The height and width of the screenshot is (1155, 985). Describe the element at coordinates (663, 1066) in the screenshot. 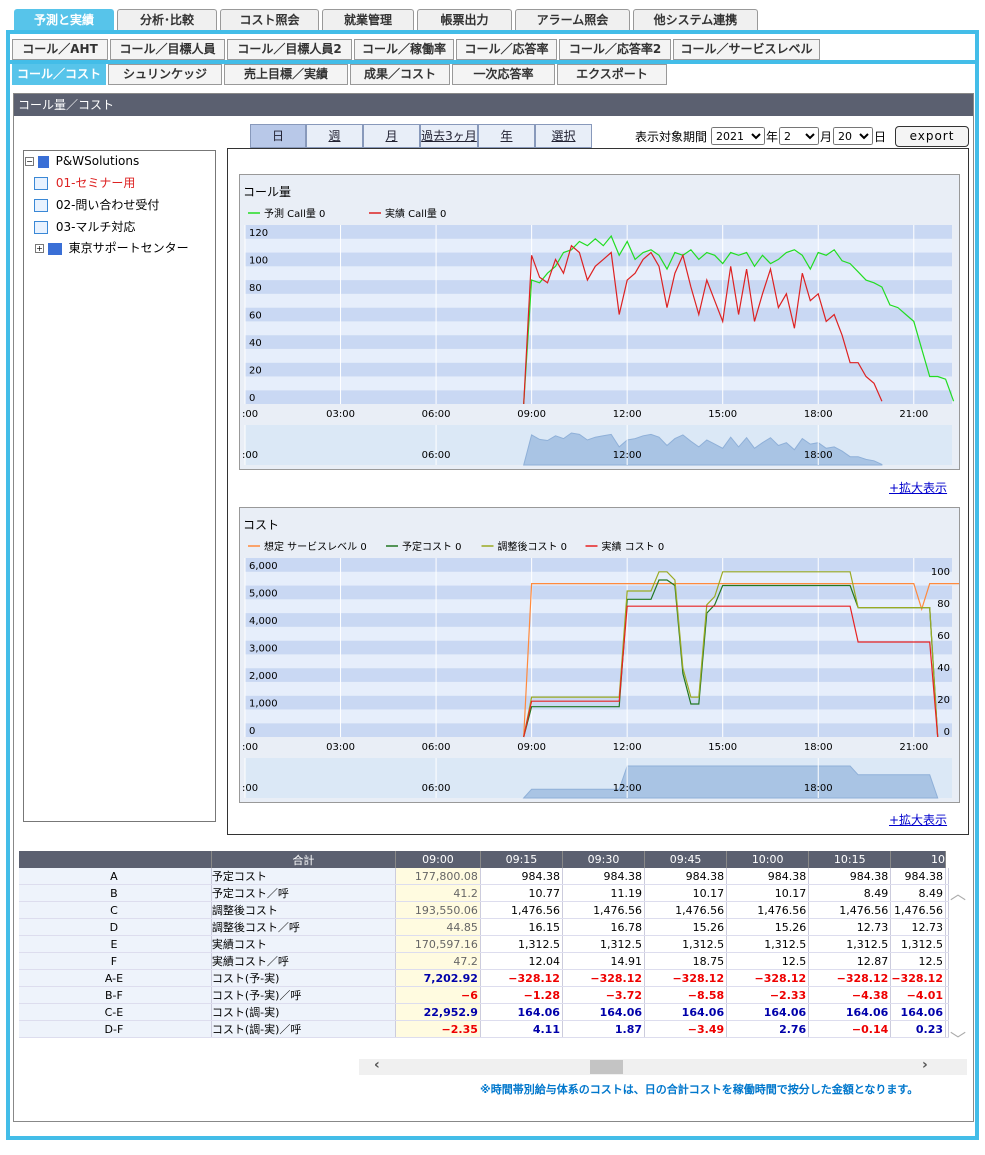

I see `horizontal-scrollbar: ‹ ›` at that location.